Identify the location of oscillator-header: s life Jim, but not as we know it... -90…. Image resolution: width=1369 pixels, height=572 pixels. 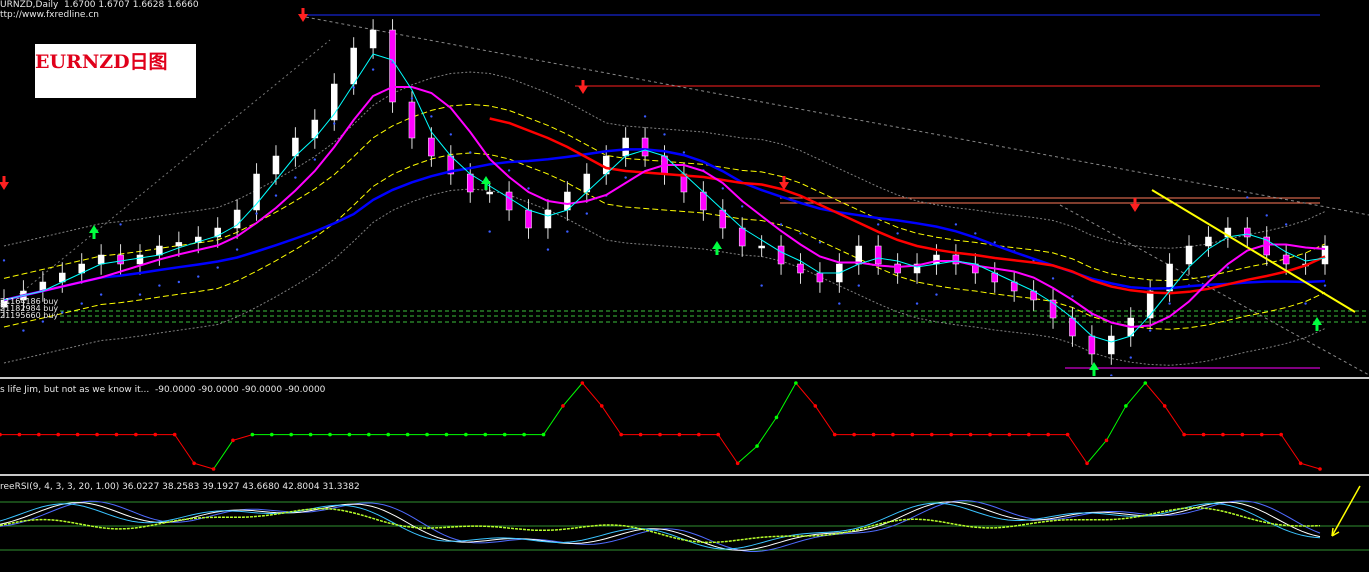
(163, 390).